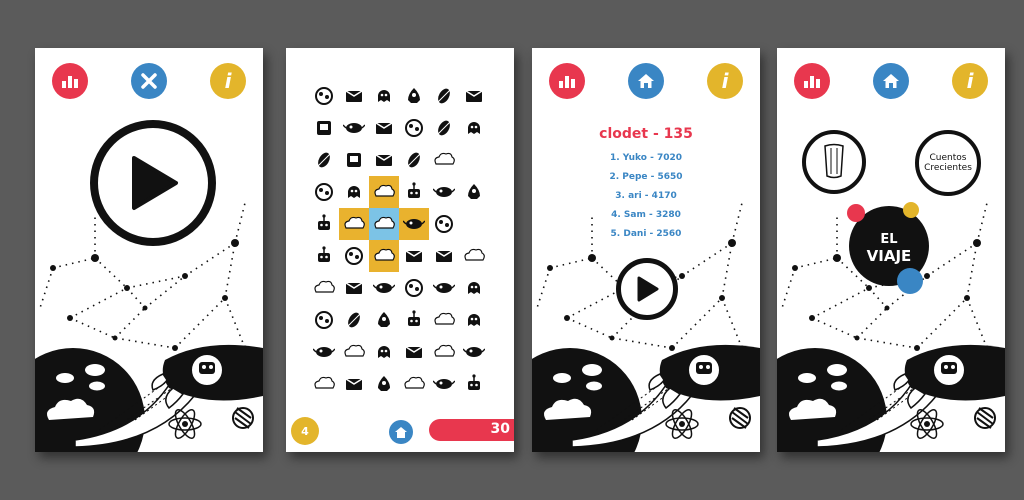  Describe the element at coordinates (646, 134) in the screenshot. I see `player-score-title: clodet - 135` at that location.